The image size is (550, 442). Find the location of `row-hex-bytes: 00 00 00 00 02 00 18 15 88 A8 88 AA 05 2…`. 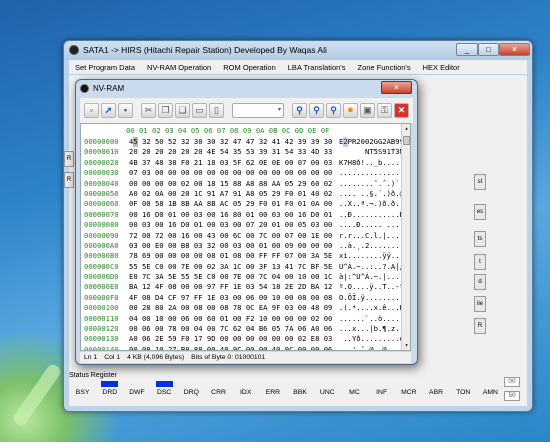

row-hex-bytes: 00 00 00 00 02 00 18 15 88 A8 88 AA 05 2… is located at coordinates (234, 184).